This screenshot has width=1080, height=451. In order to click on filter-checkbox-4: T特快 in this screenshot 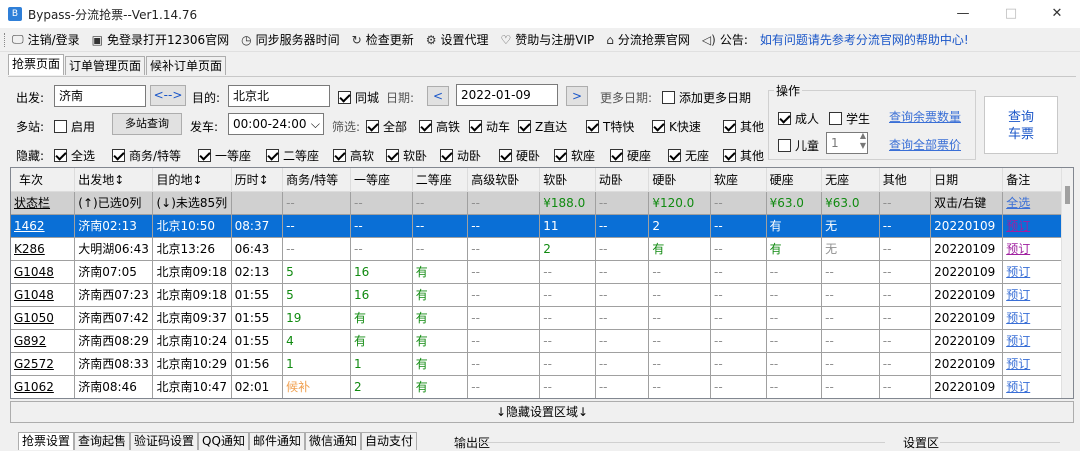, I will do `click(610, 126)`.